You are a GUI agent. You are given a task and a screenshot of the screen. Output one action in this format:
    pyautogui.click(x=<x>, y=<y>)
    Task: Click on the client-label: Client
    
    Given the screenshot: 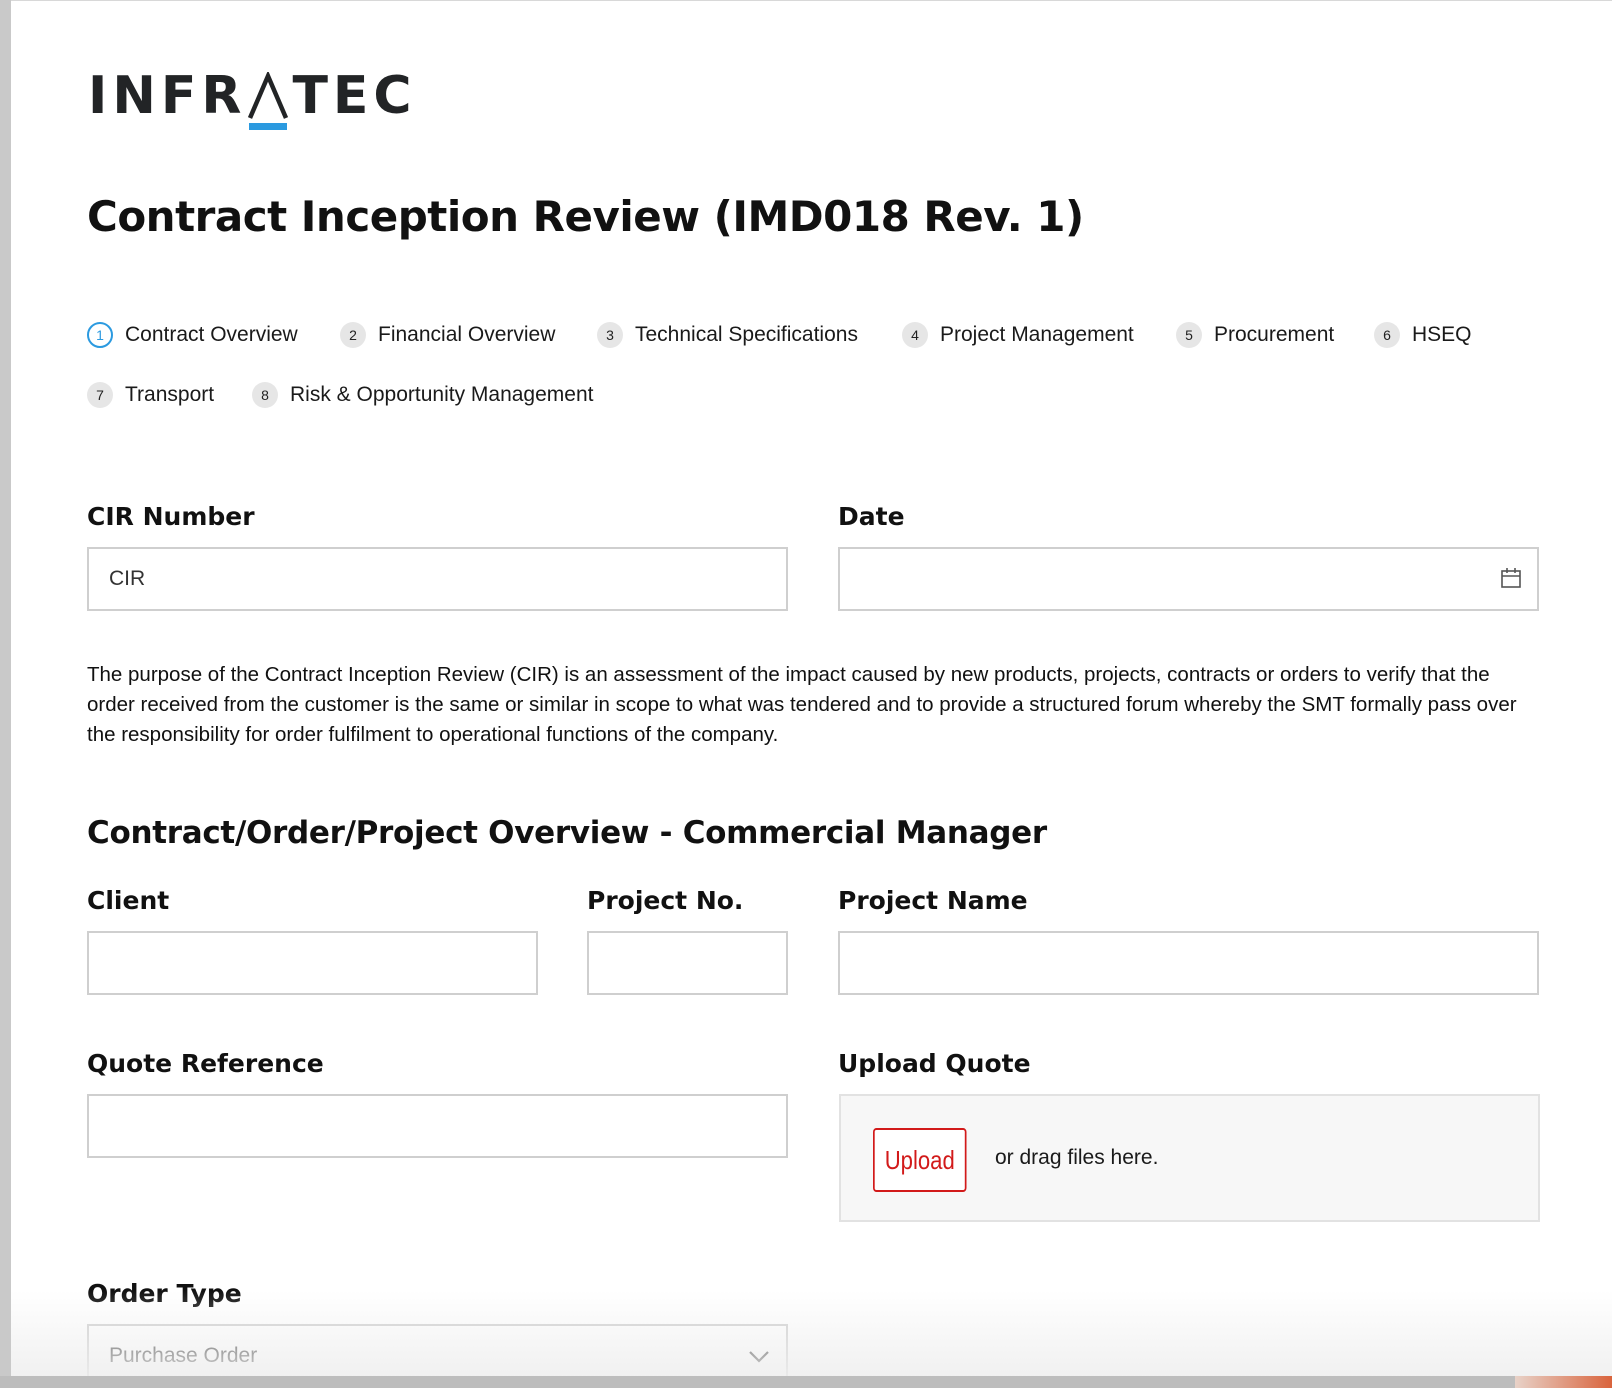 What is the action you would take?
    pyautogui.click(x=128, y=900)
    